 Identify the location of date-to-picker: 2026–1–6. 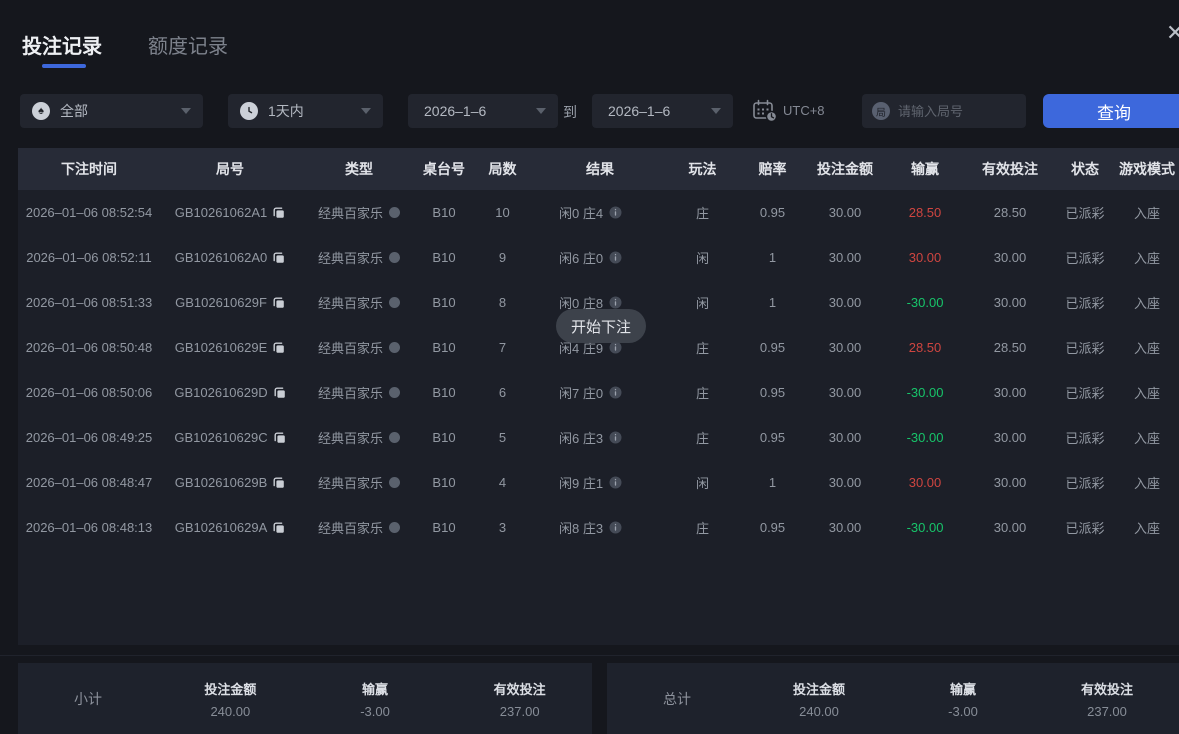
(662, 111).